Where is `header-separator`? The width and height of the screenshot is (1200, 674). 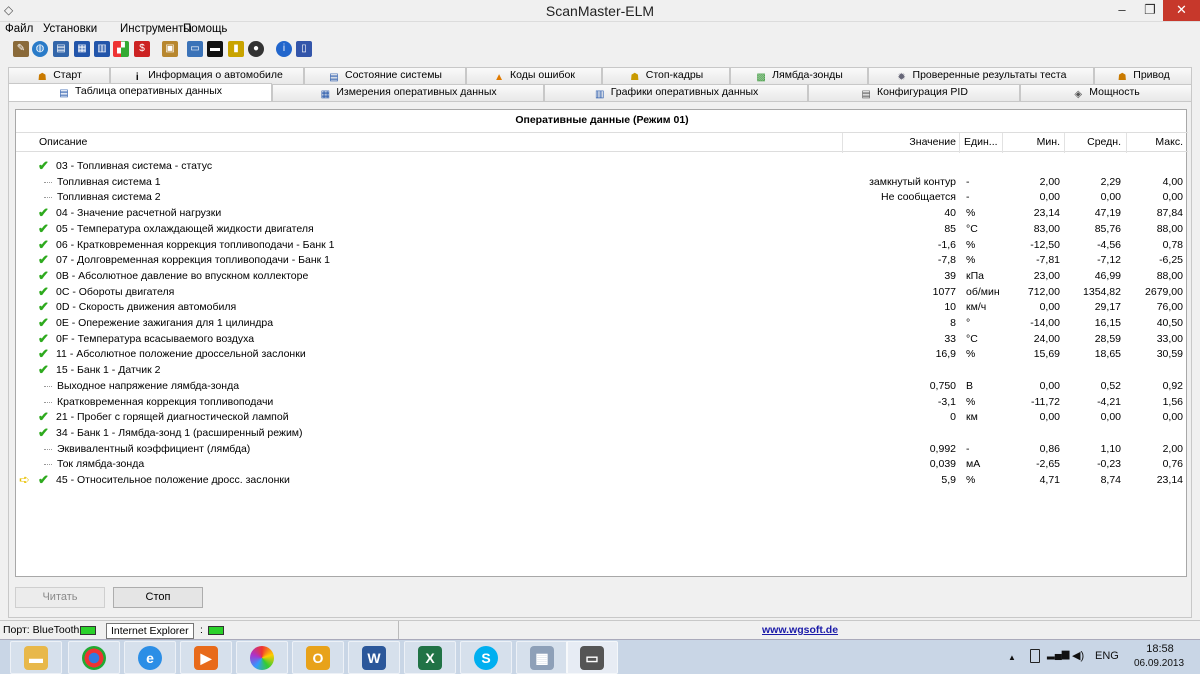 header-separator is located at coordinates (1126, 143).